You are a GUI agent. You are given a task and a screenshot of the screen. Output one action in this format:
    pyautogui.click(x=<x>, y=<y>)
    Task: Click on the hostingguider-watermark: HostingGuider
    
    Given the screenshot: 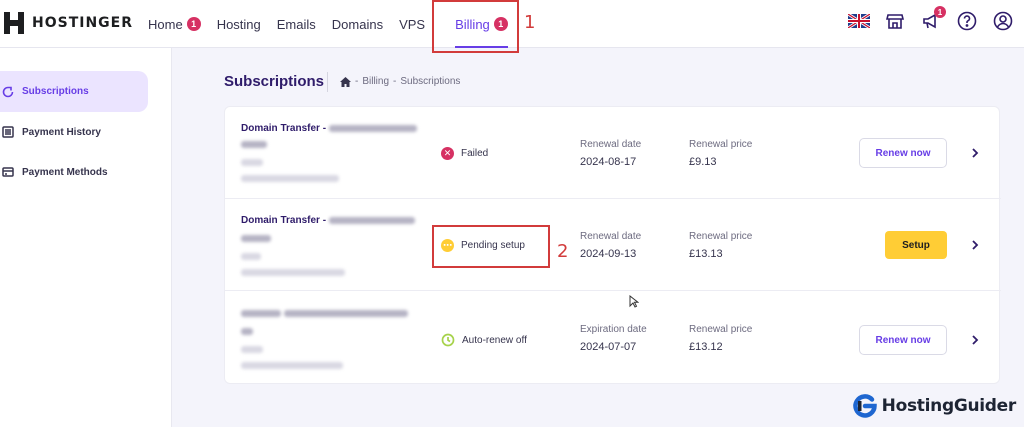 What is the action you would take?
    pyautogui.click(x=934, y=406)
    